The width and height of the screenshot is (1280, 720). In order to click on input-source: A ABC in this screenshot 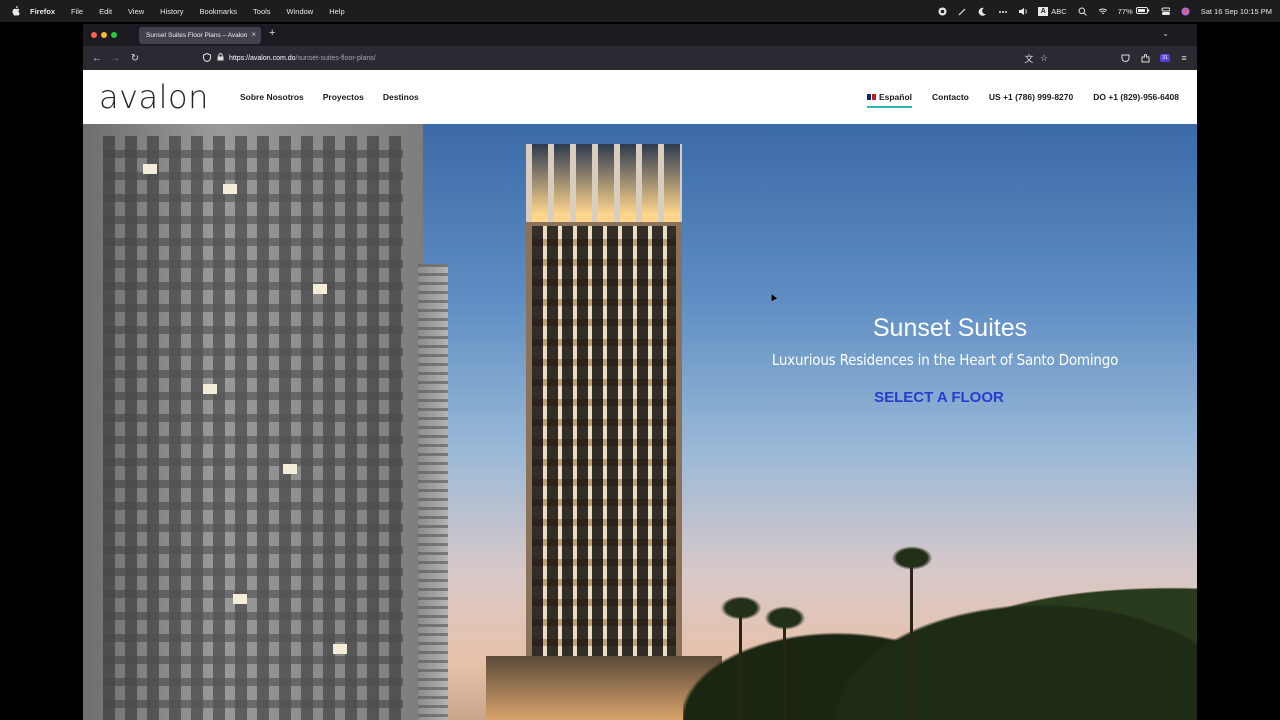, I will do `click(1052, 11)`.